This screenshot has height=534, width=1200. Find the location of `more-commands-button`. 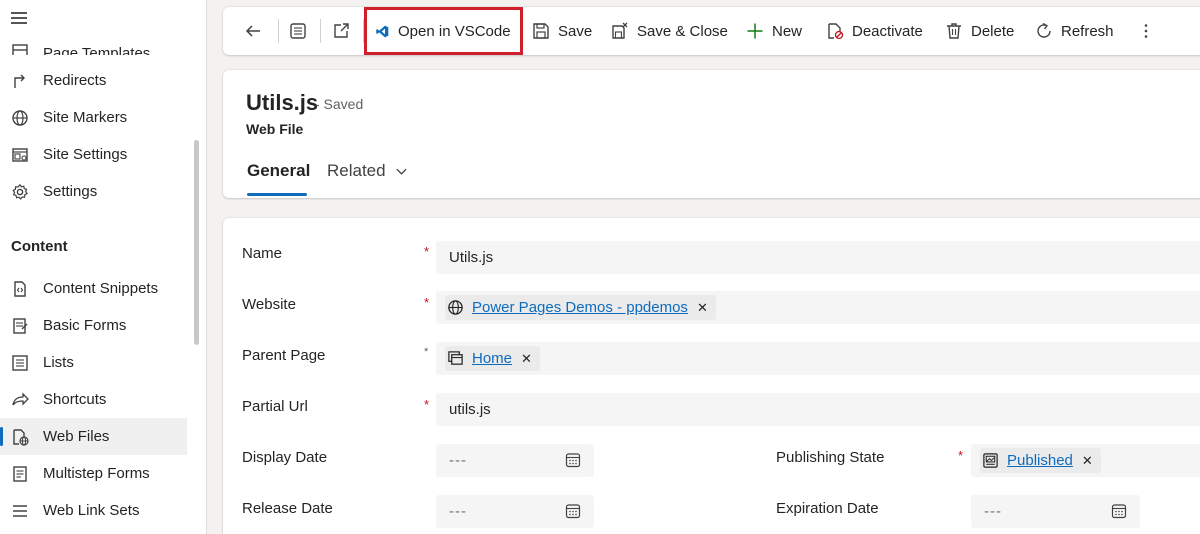

more-commands-button is located at coordinates (1146, 31).